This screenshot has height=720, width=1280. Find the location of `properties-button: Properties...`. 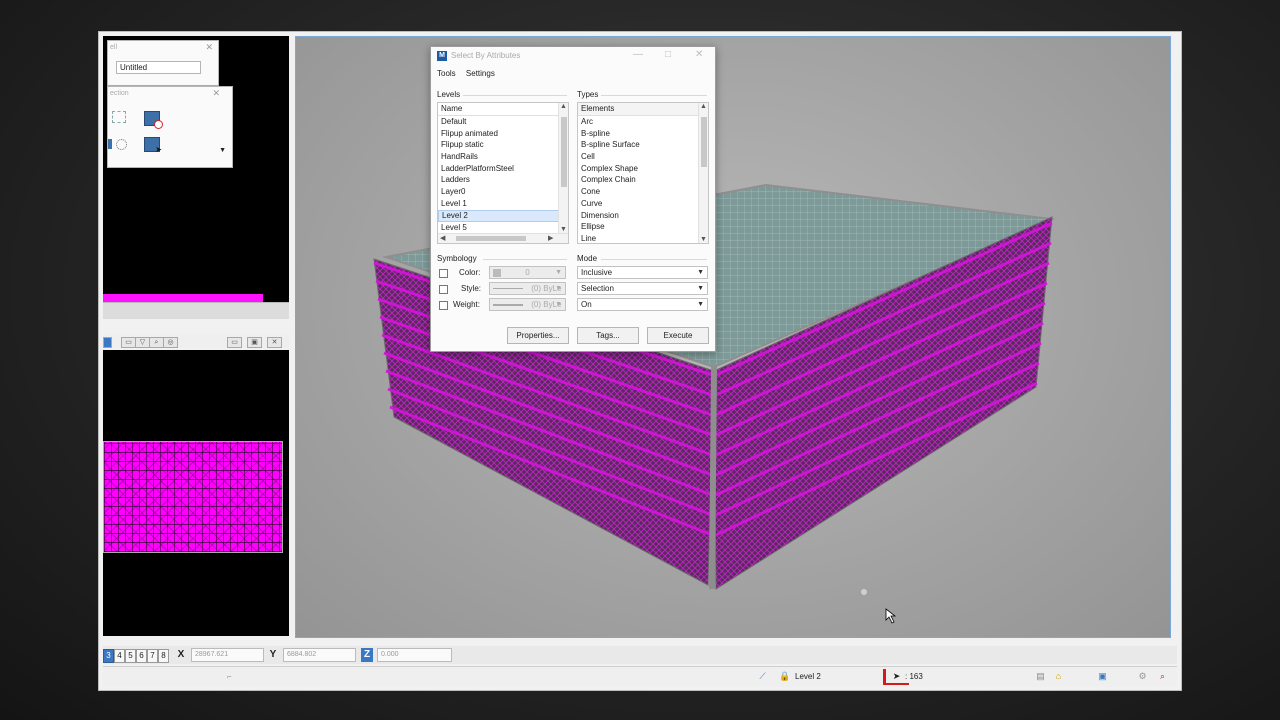

properties-button: Properties... is located at coordinates (538, 335).